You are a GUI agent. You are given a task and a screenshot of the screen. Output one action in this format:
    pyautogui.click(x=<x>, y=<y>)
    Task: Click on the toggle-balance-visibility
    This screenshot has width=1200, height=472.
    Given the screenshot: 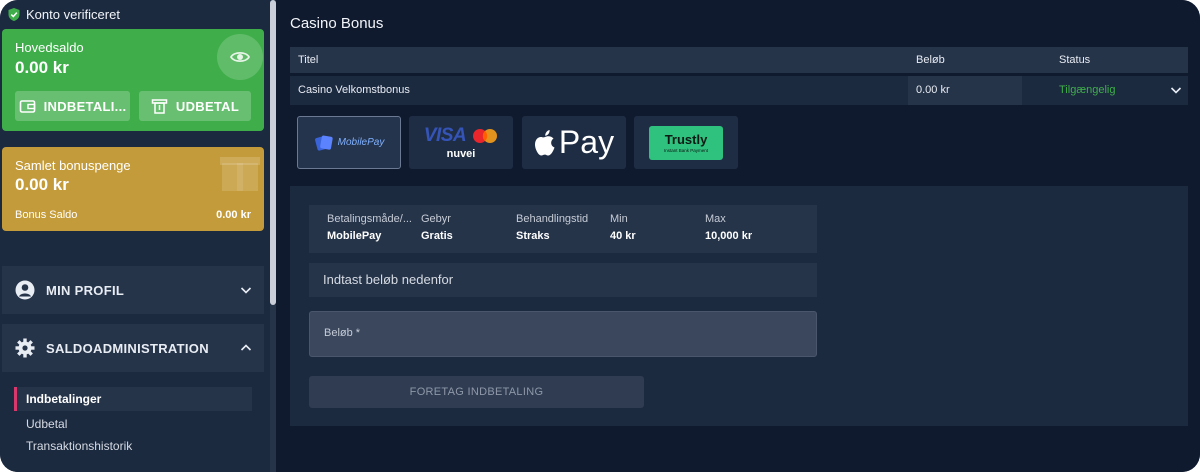 What is the action you would take?
    pyautogui.click(x=240, y=57)
    